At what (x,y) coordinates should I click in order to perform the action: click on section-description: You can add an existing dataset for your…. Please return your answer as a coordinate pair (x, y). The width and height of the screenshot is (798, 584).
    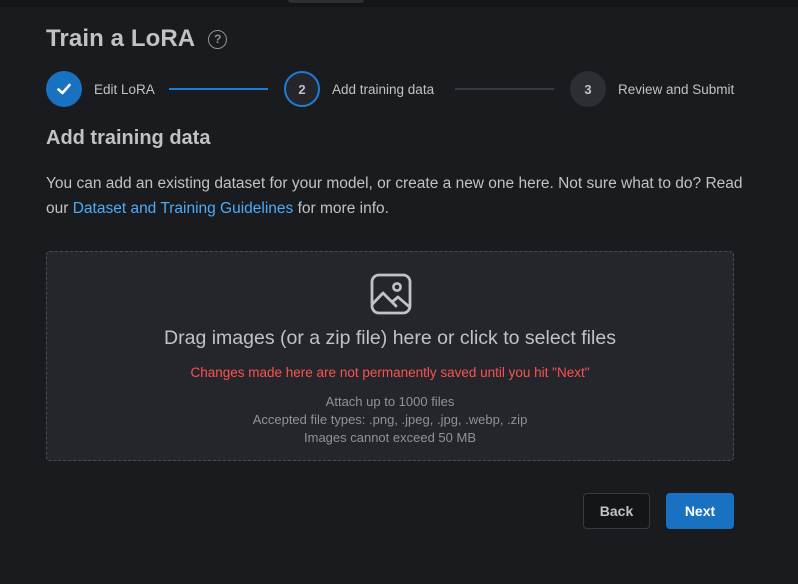
    Looking at the image, I should click on (396, 196).